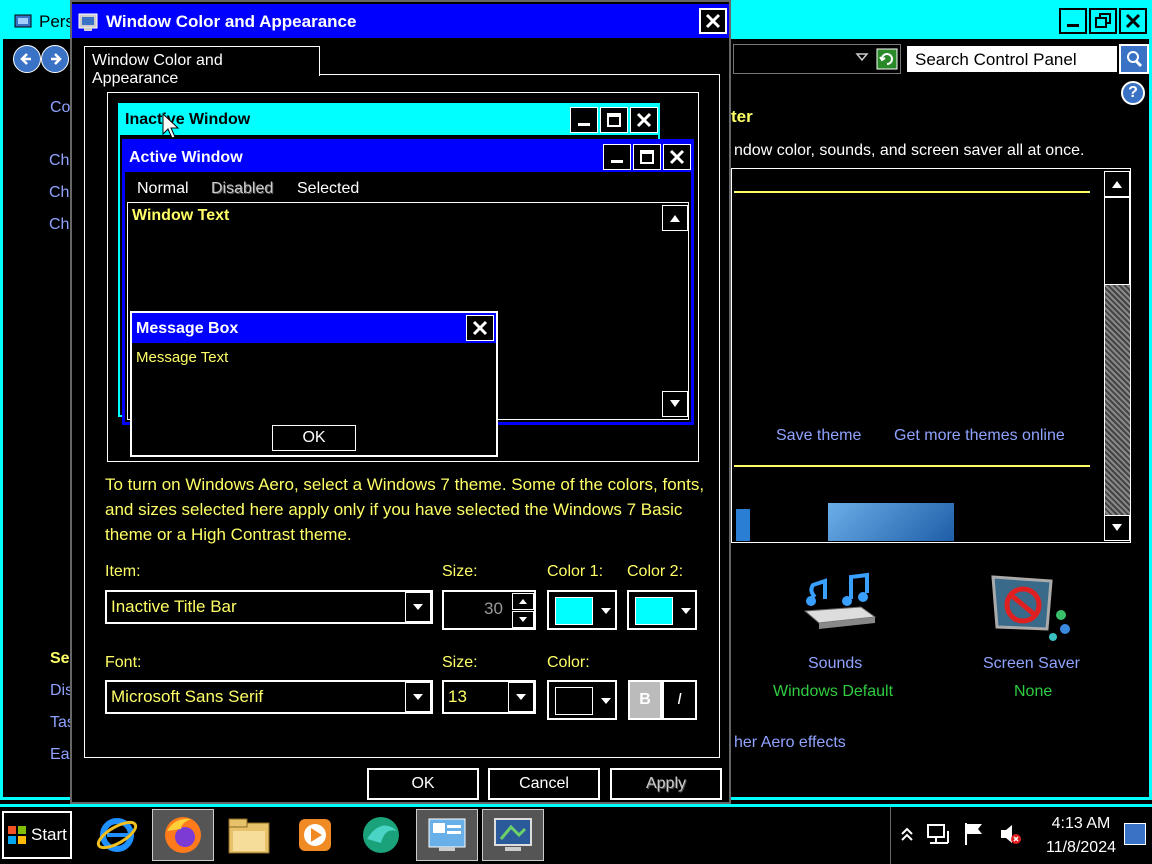 The width and height of the screenshot is (1152, 864). What do you see at coordinates (423, 784) in the screenshot?
I see `ok-button: OK` at bounding box center [423, 784].